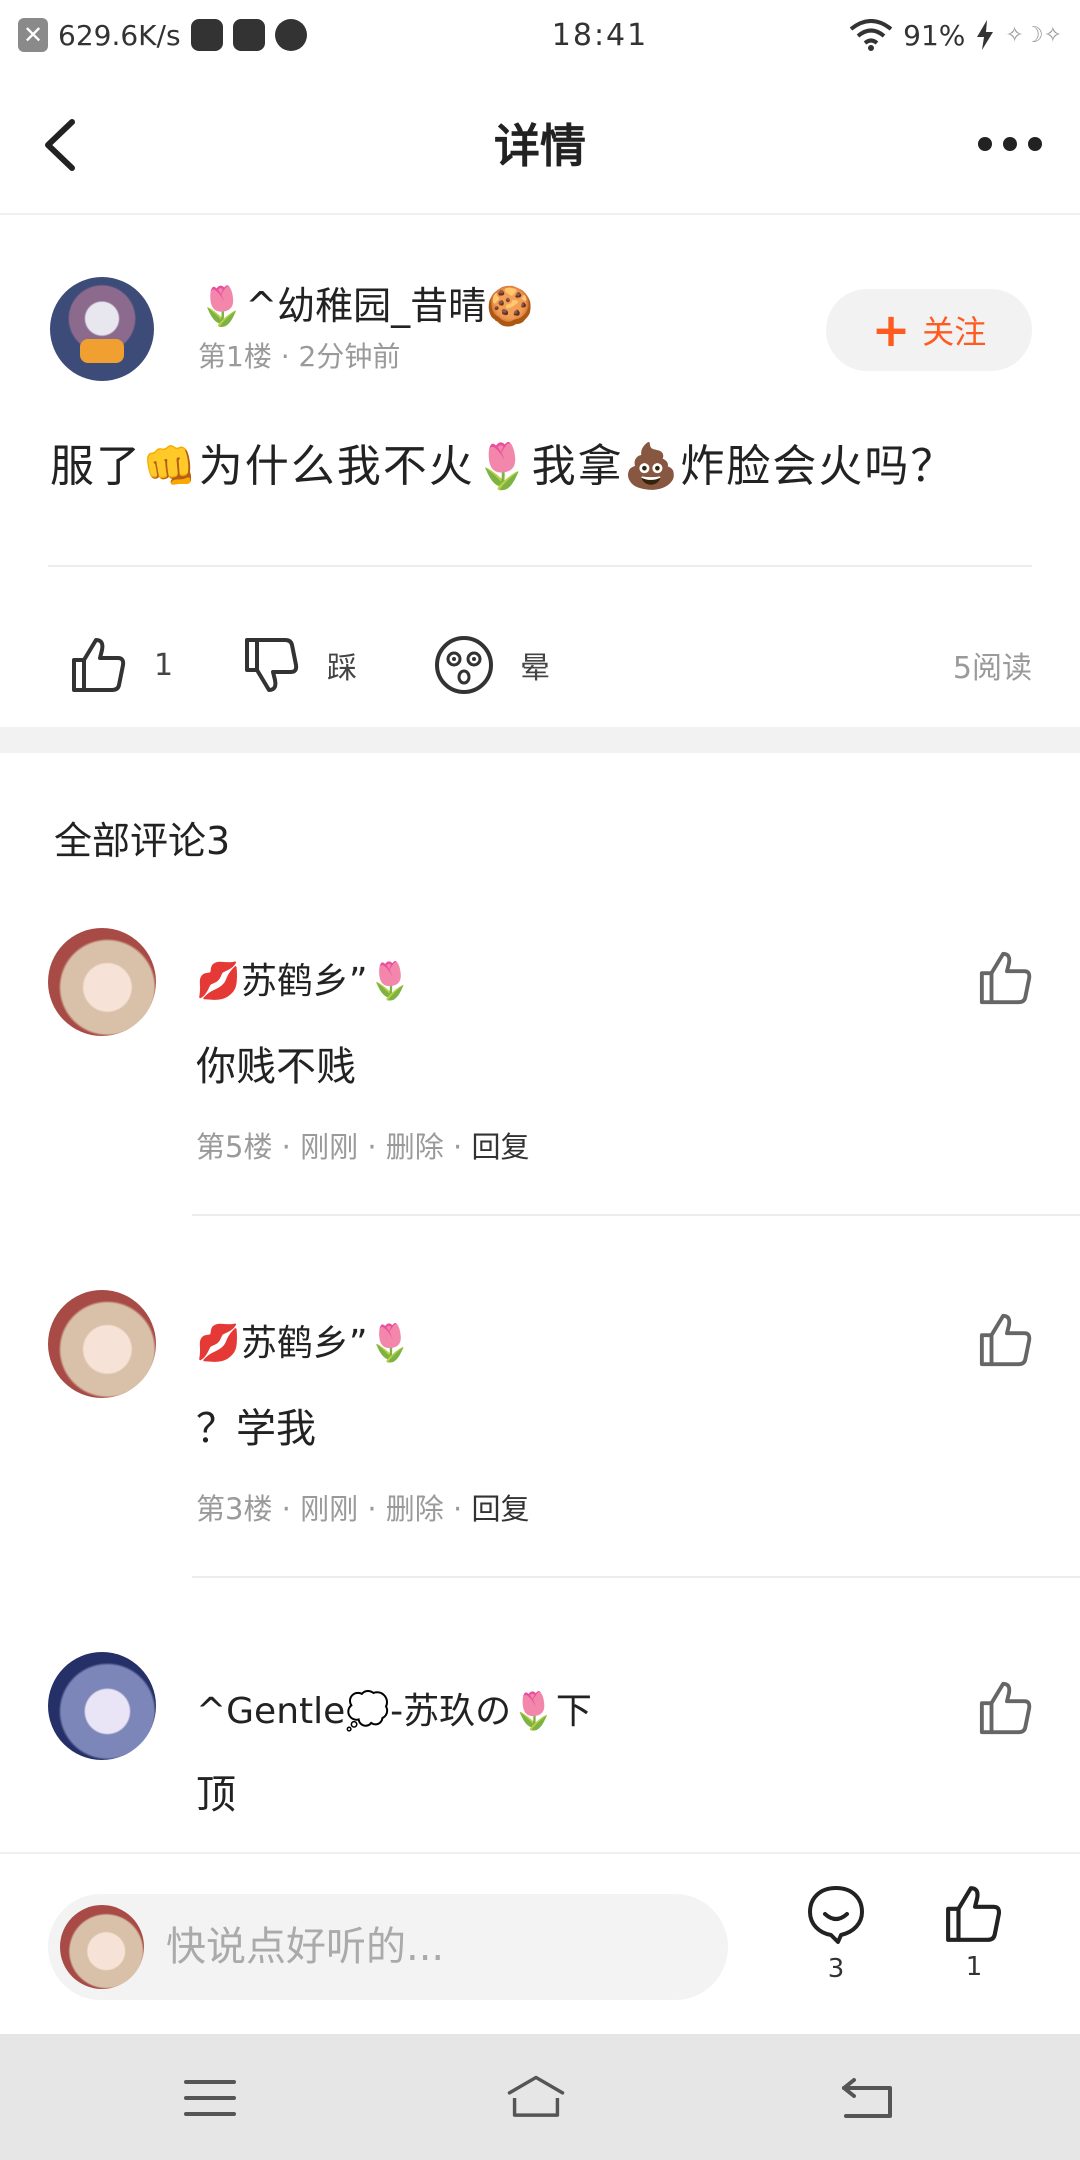  What do you see at coordinates (954, 332) in the screenshot?
I see `follow-label: 关注` at bounding box center [954, 332].